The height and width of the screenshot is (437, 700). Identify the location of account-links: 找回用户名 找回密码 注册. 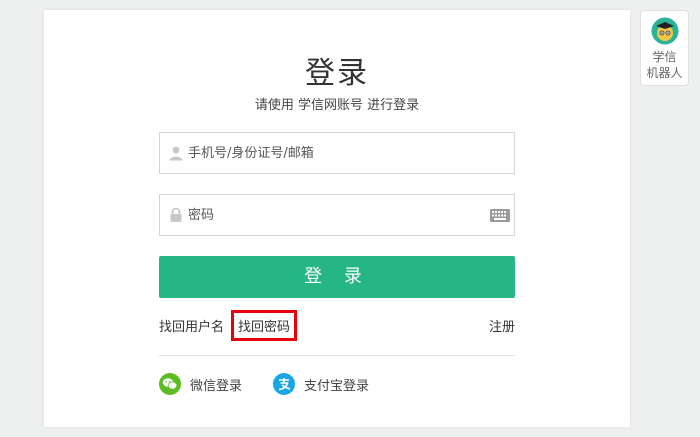
(337, 325).